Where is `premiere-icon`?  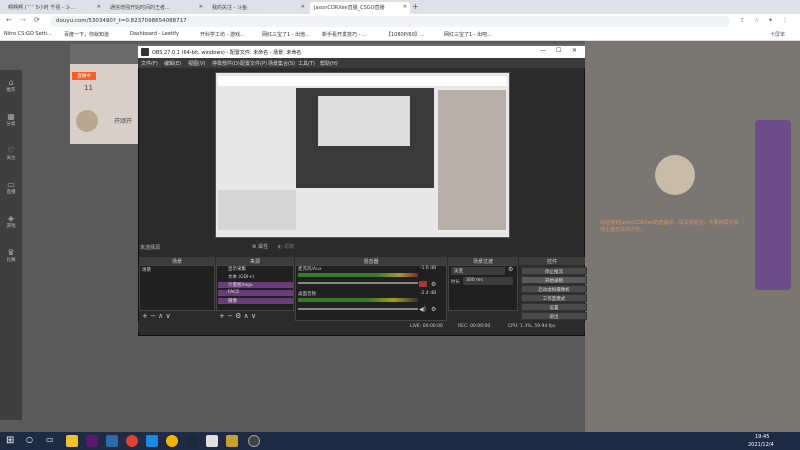 premiere-icon is located at coordinates (92, 441).